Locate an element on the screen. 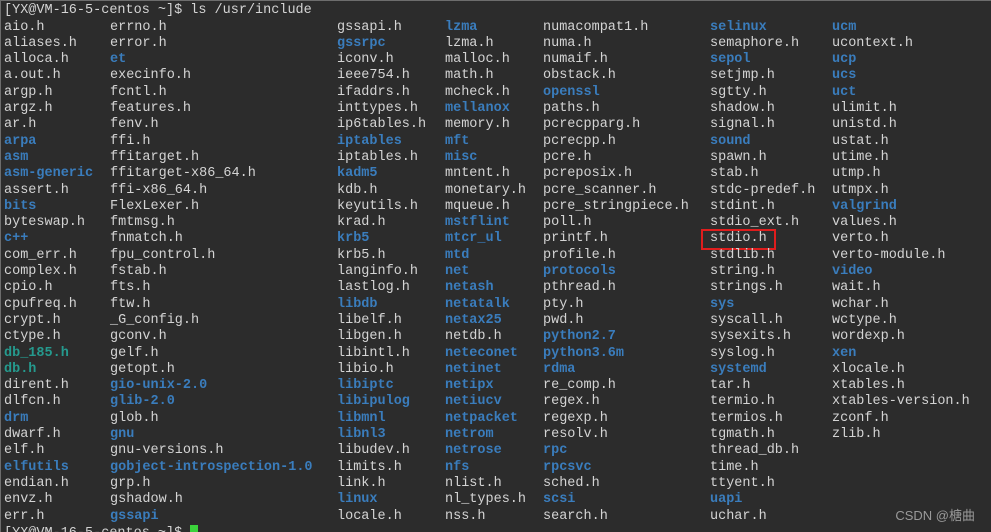 Image resolution: width=991 pixels, height=532 pixels. listing-row: nl_types.h is located at coordinates (485, 500).